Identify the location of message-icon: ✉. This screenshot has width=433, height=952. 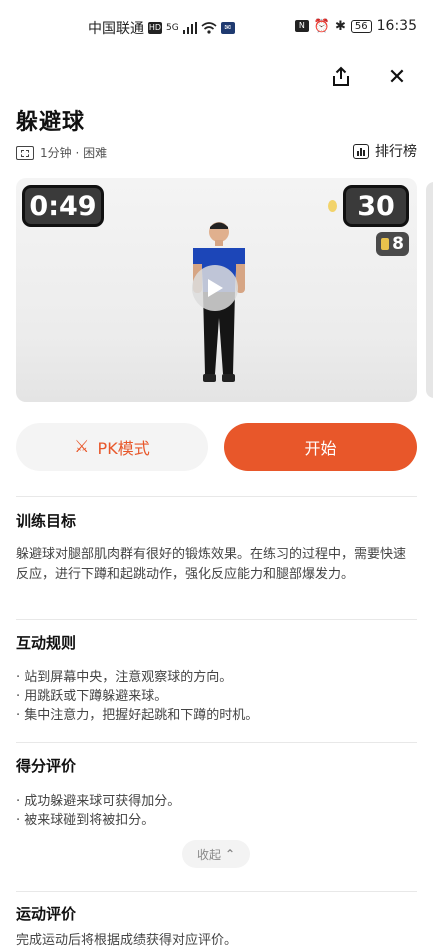
(227, 28).